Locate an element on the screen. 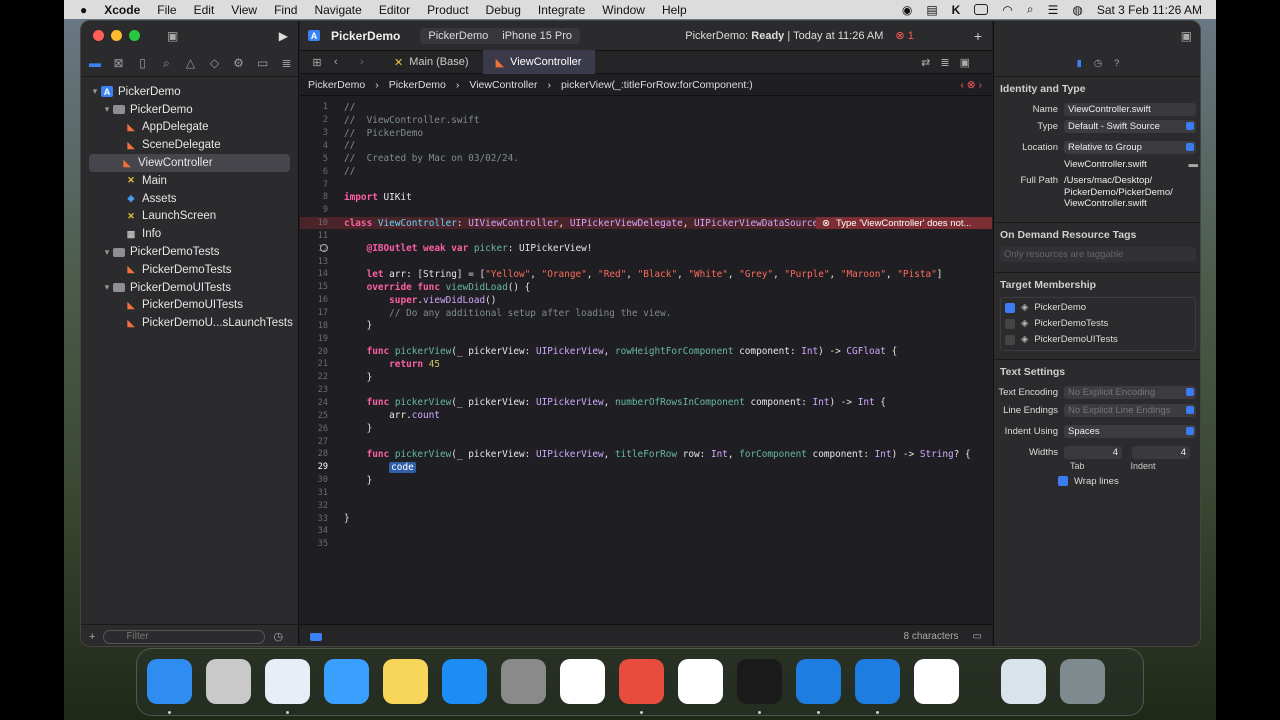 The height and width of the screenshot is (720, 1280). line-number: 31 is located at coordinates (314, 493).